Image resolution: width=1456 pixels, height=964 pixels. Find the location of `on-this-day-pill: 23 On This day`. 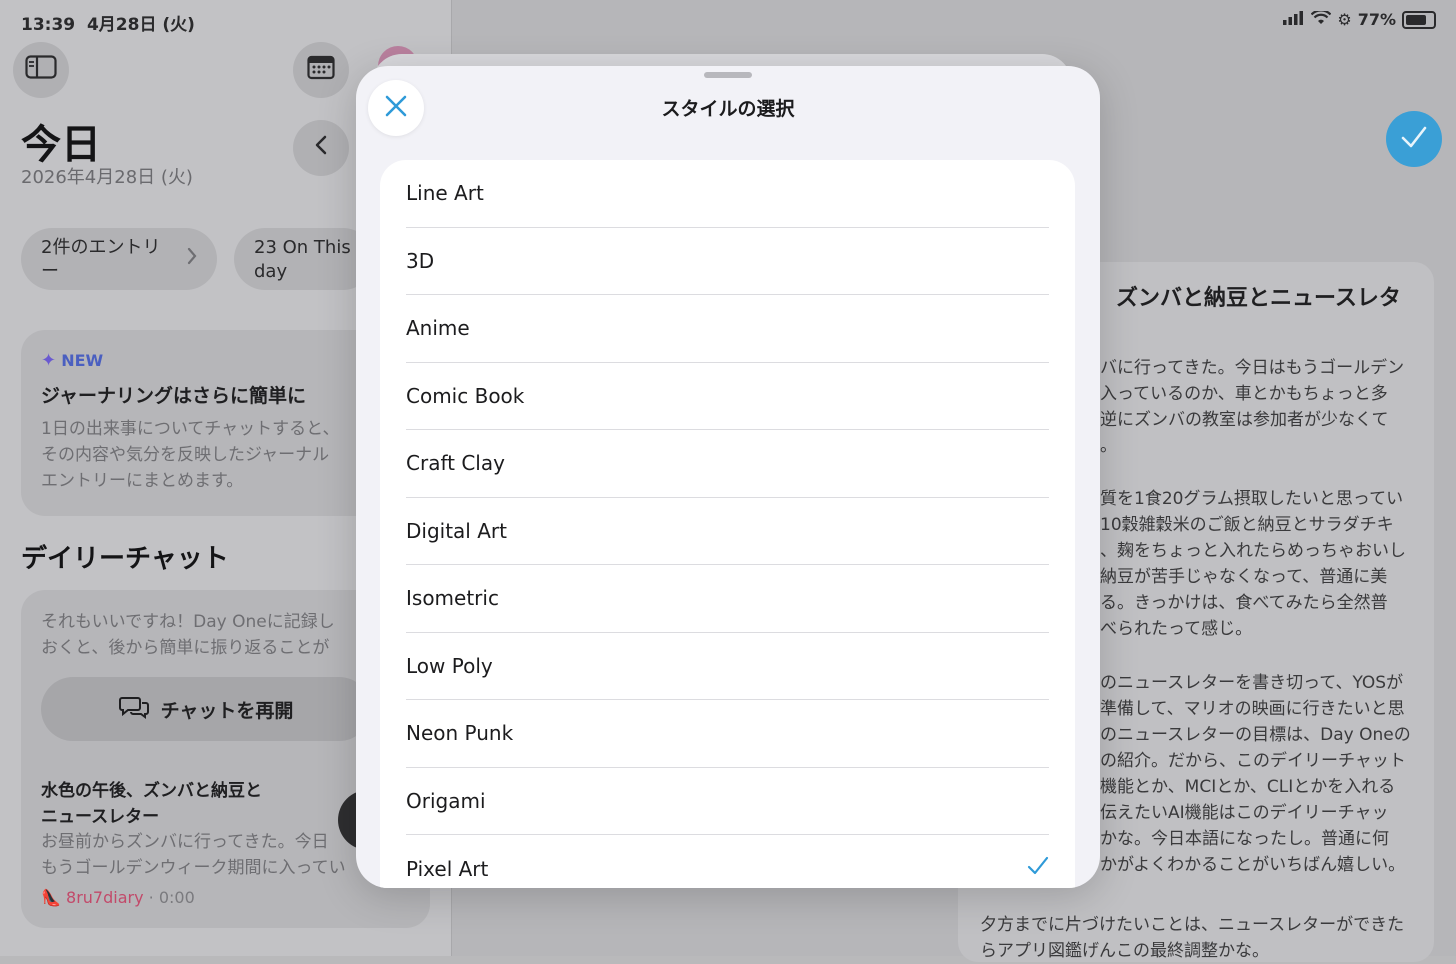

on-this-day-pill: 23 On This day is located at coordinates (304, 259).